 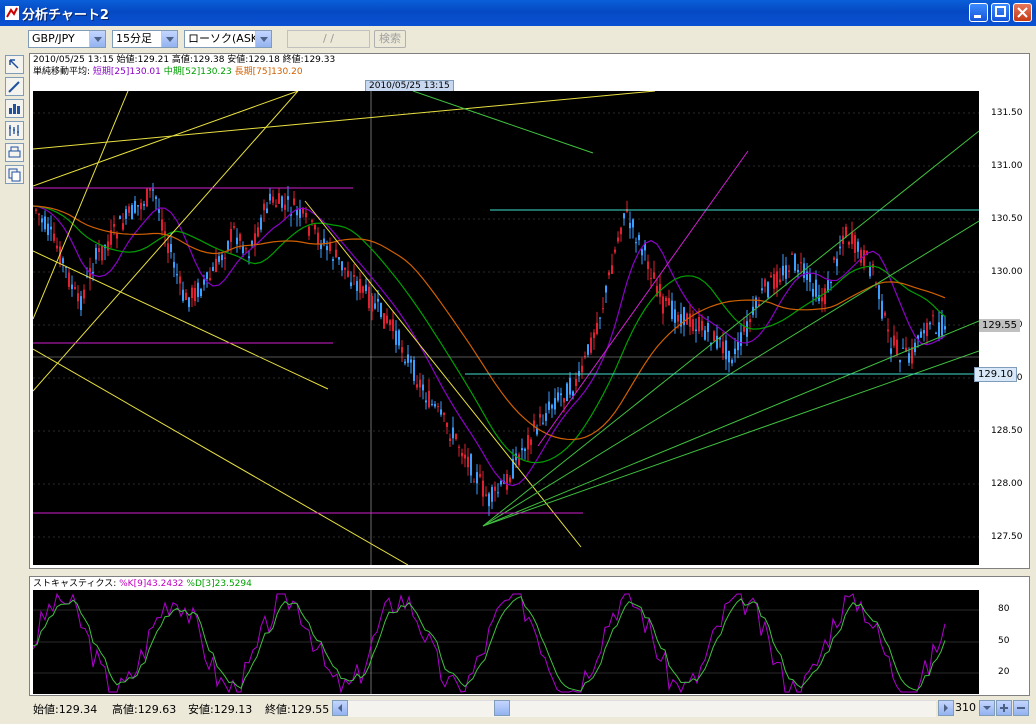 What do you see at coordinates (390, 39) in the screenshot?
I see `search-button: 検索` at bounding box center [390, 39].